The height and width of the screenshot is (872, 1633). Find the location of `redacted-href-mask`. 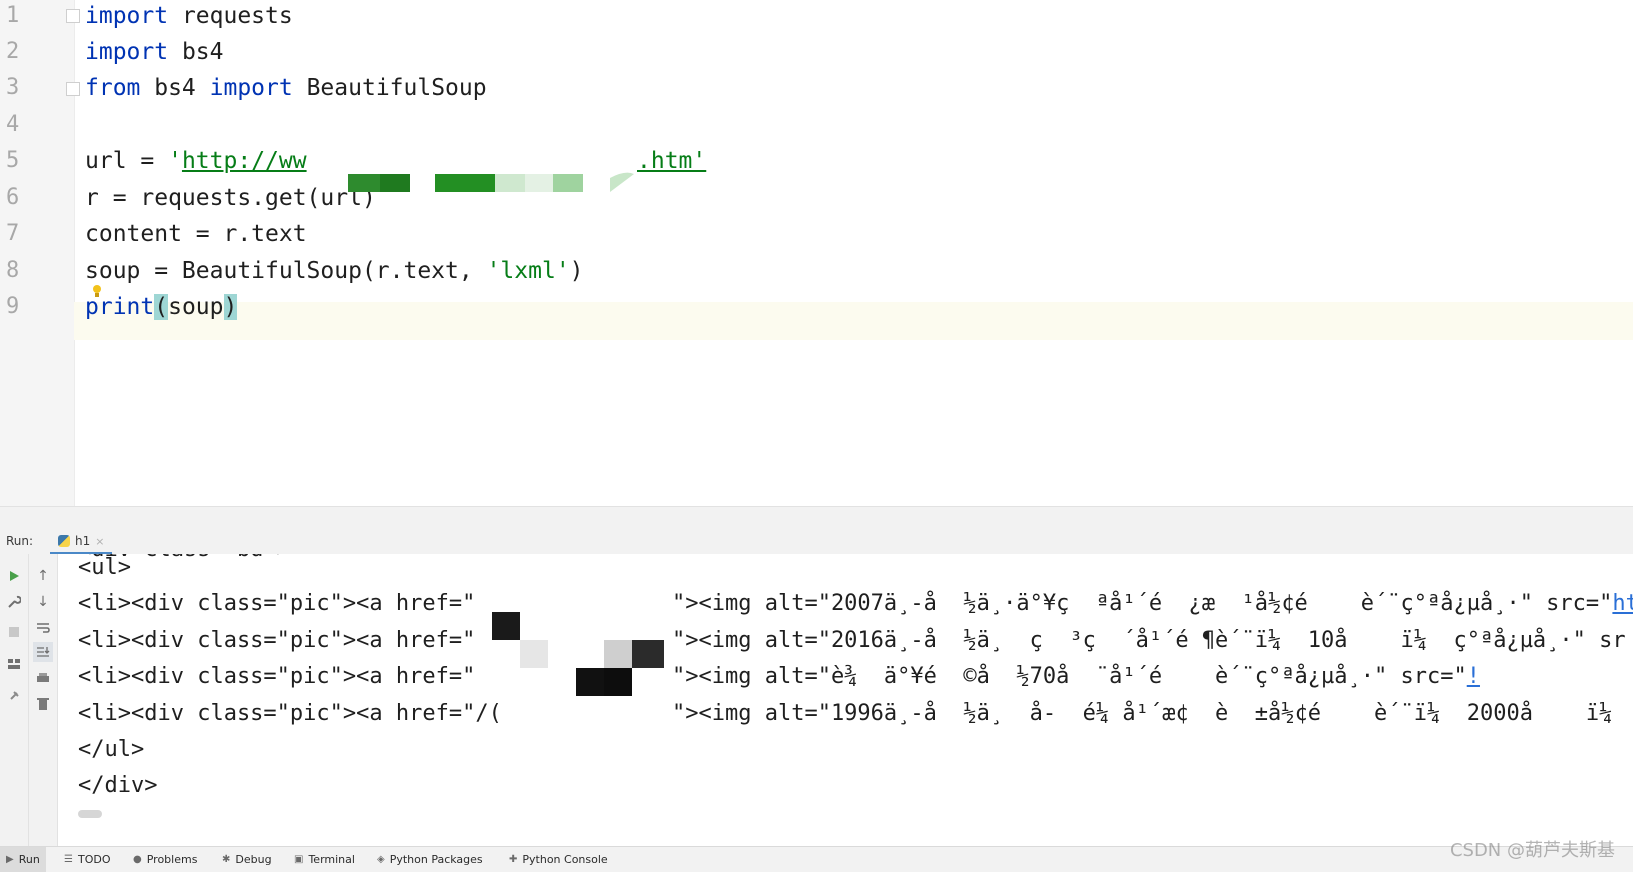

redacted-href-mask is located at coordinates (578, 654).